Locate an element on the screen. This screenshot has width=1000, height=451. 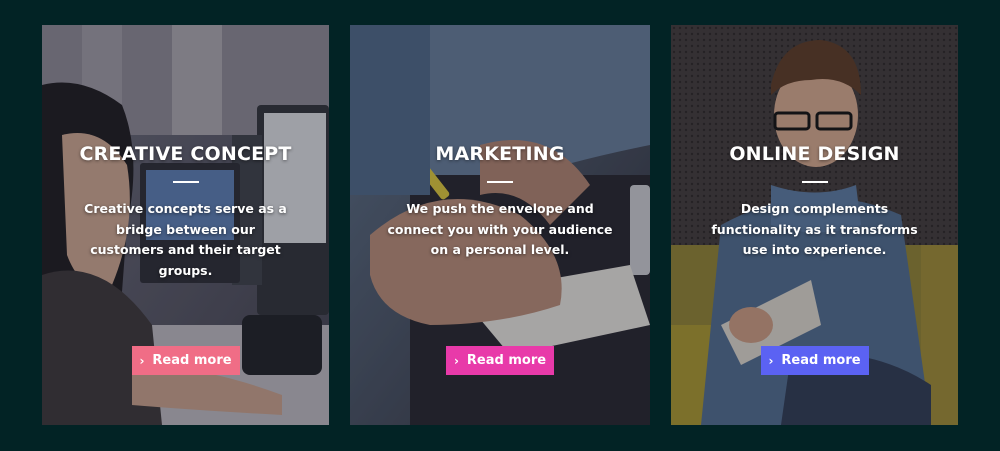
card-title: MARKETING is located at coordinates (500, 154).